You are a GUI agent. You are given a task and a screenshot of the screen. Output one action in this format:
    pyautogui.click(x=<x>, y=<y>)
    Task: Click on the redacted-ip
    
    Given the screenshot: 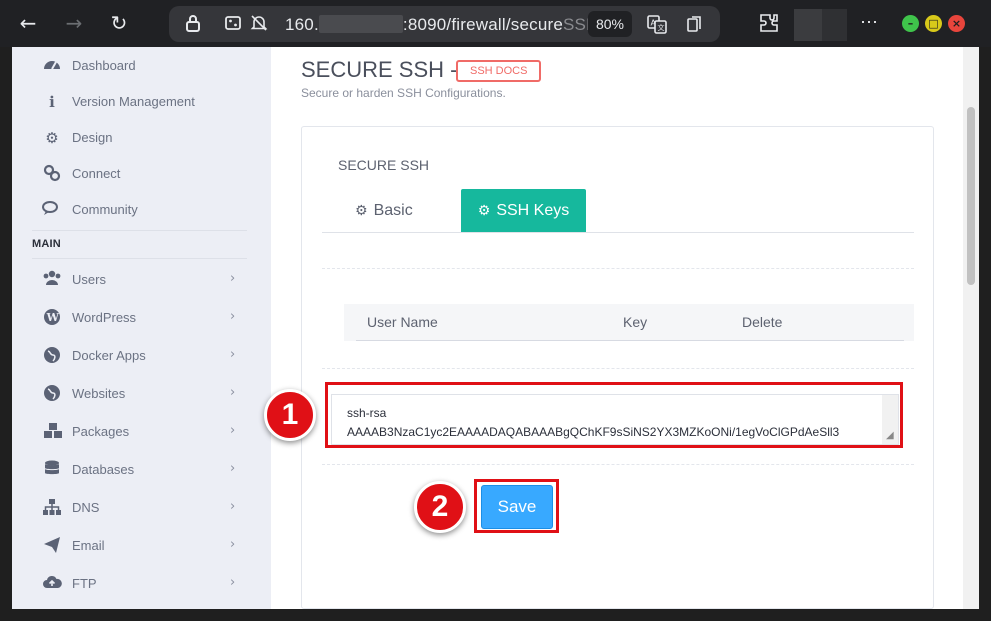 What is the action you would take?
    pyautogui.click(x=360, y=24)
    